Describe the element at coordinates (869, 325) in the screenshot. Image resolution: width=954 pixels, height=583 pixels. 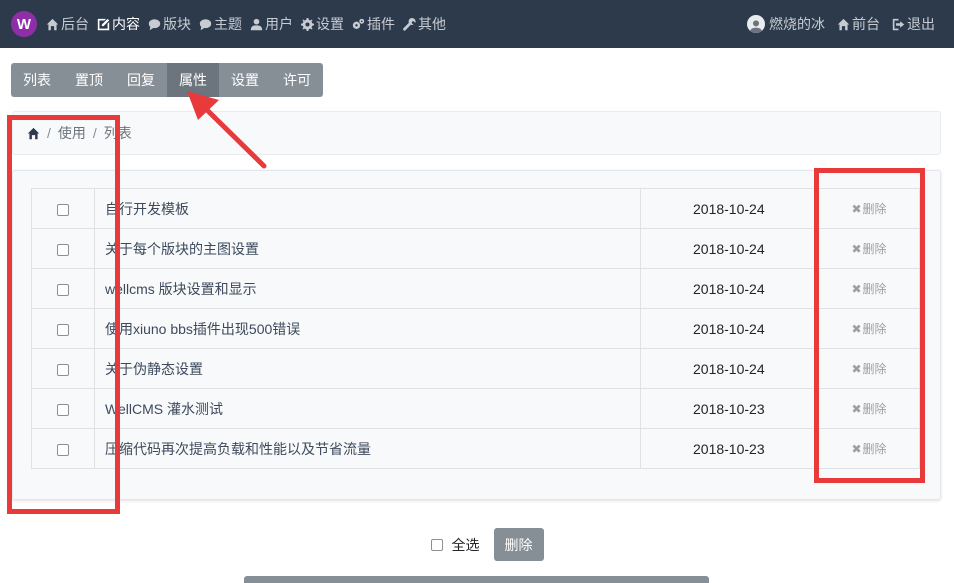
I see `annotation-box-delete-column` at that location.